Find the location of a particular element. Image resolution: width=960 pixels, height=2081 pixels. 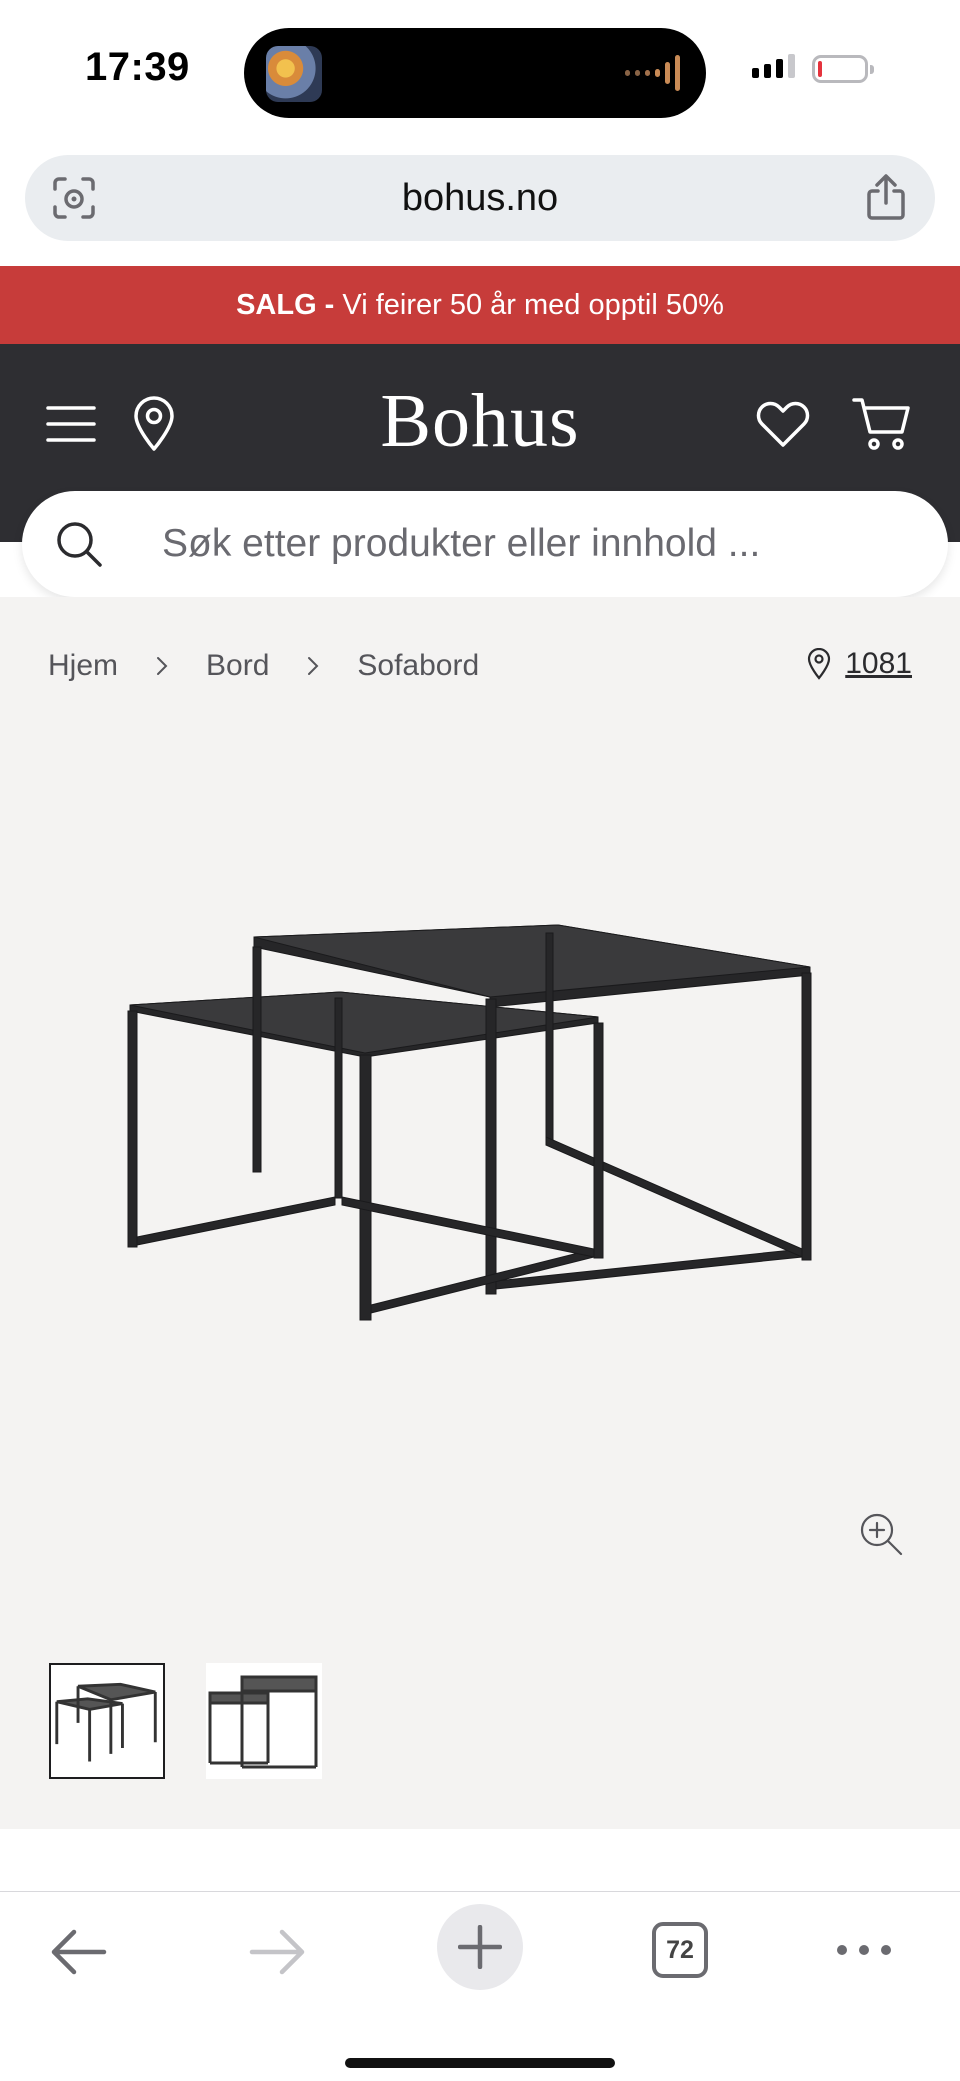

address-bar: bohus.no is located at coordinates (480, 198).